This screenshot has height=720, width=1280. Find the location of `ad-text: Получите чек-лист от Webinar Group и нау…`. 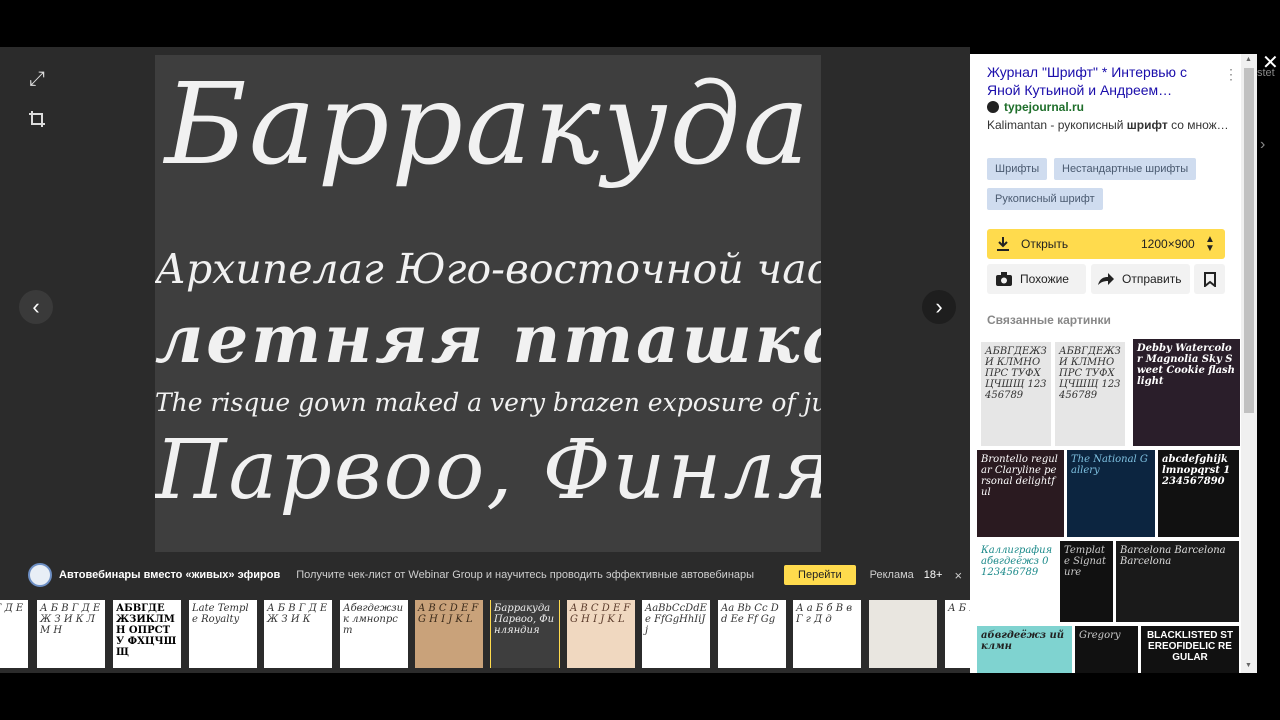

ad-text: Получите чек-лист от Webinar Group и нау… is located at coordinates (525, 575).